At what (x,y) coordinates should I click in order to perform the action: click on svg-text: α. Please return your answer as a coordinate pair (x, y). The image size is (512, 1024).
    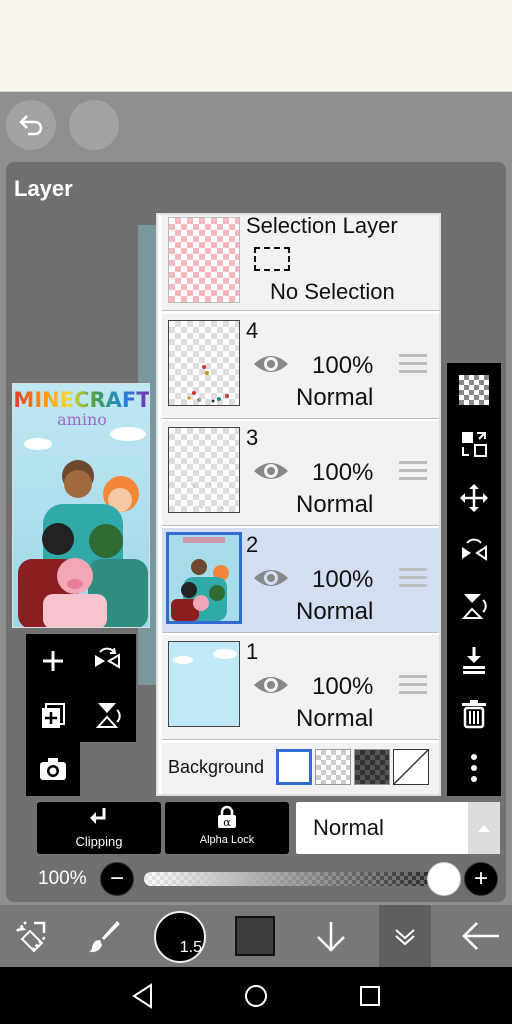
    Looking at the image, I should click on (227, 822).